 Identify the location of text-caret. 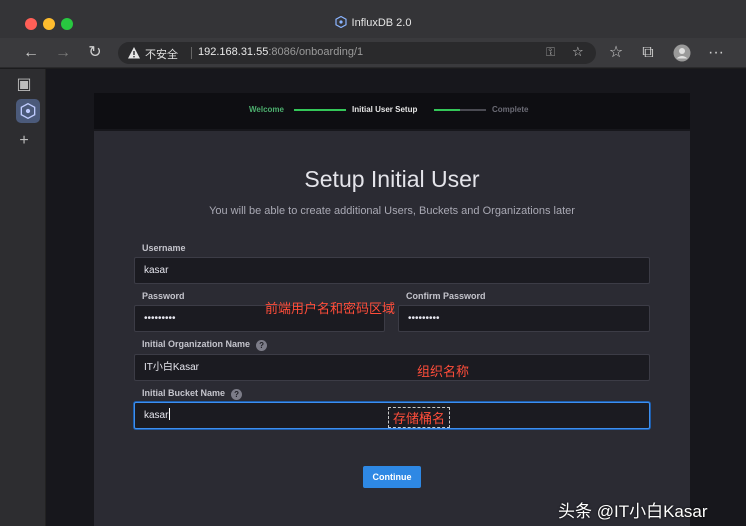
(170, 414).